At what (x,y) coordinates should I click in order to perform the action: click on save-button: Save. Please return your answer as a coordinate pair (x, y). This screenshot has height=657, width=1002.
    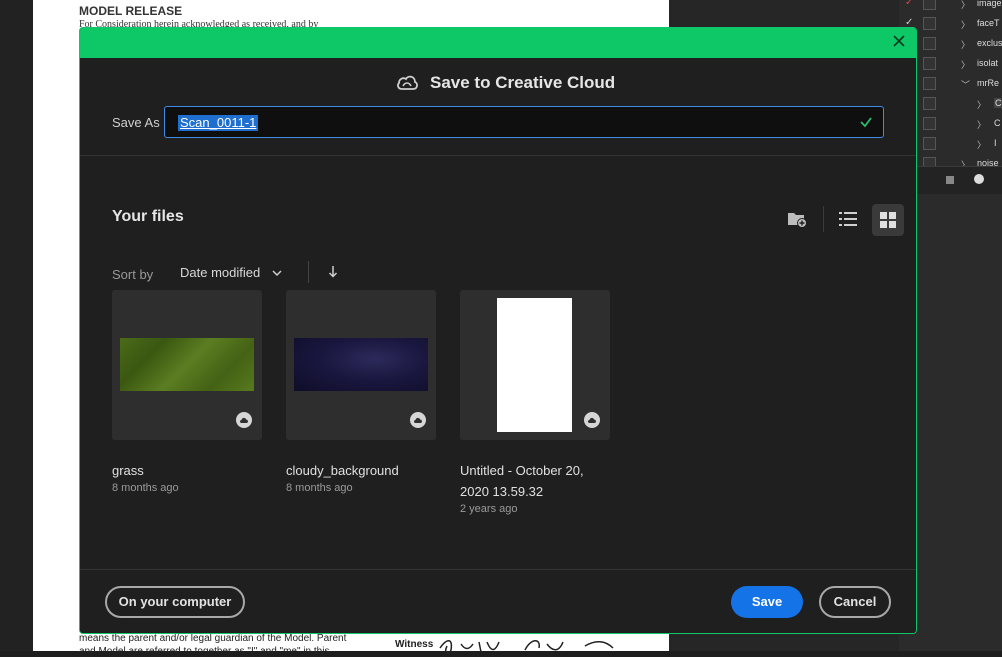
    Looking at the image, I should click on (767, 602).